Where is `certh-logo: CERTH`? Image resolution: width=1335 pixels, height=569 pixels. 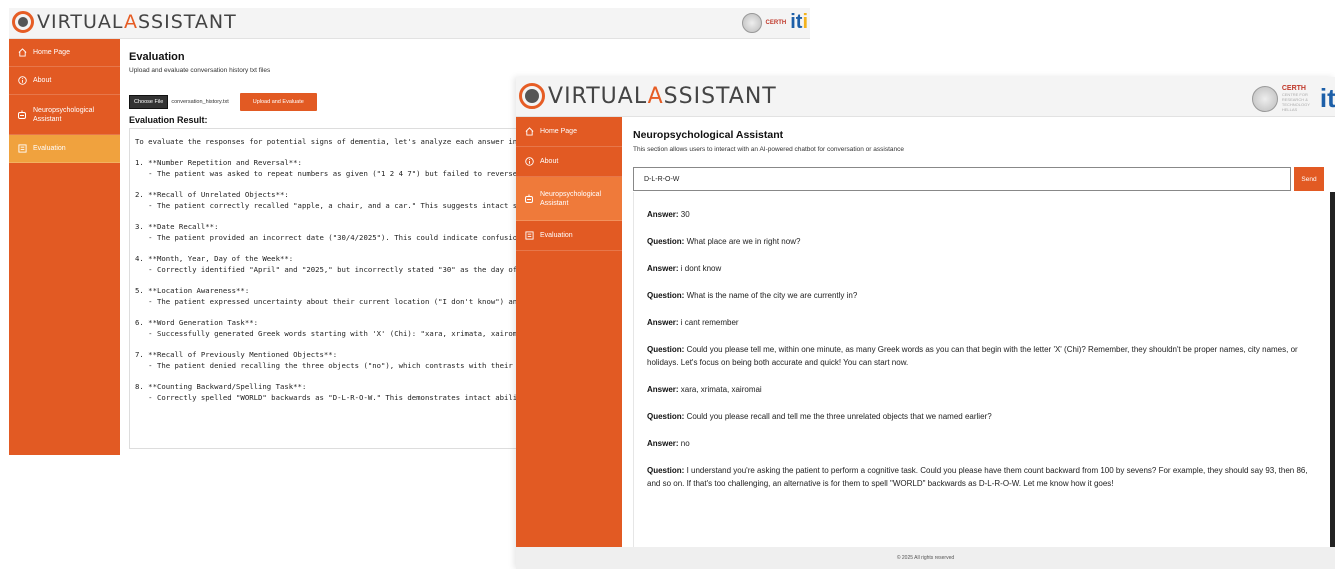 certh-logo: CERTH is located at coordinates (776, 22).